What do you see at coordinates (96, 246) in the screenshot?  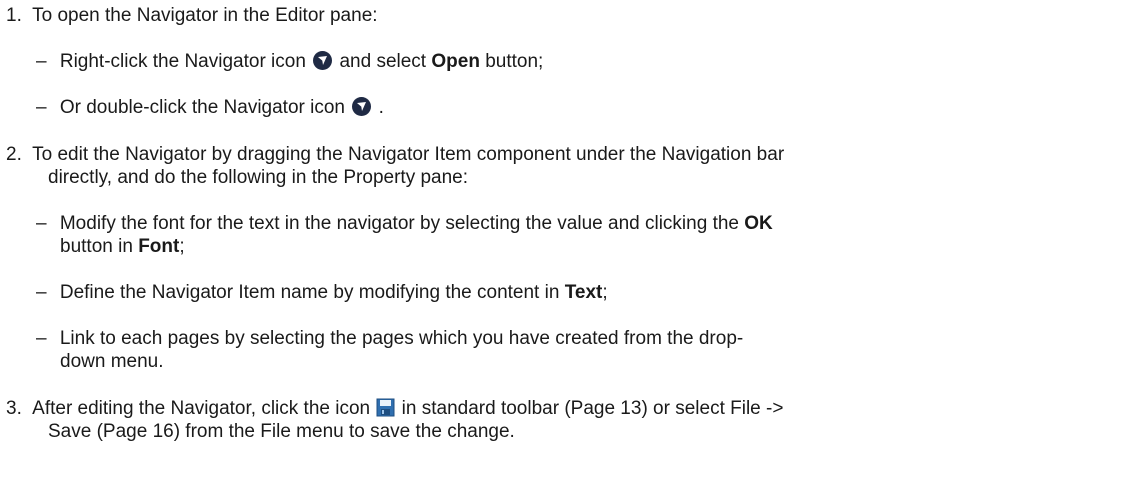 I see `sub-text: button in` at bounding box center [96, 246].